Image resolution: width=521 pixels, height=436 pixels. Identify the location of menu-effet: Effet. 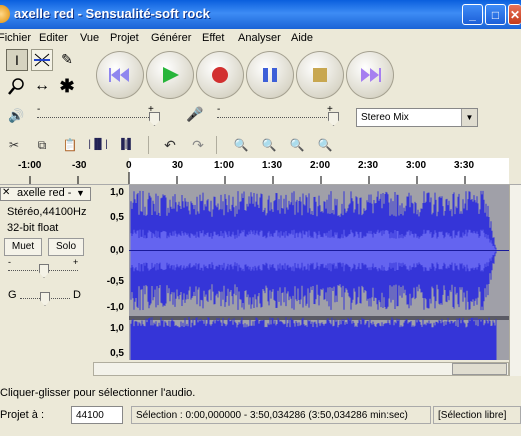
(213, 38).